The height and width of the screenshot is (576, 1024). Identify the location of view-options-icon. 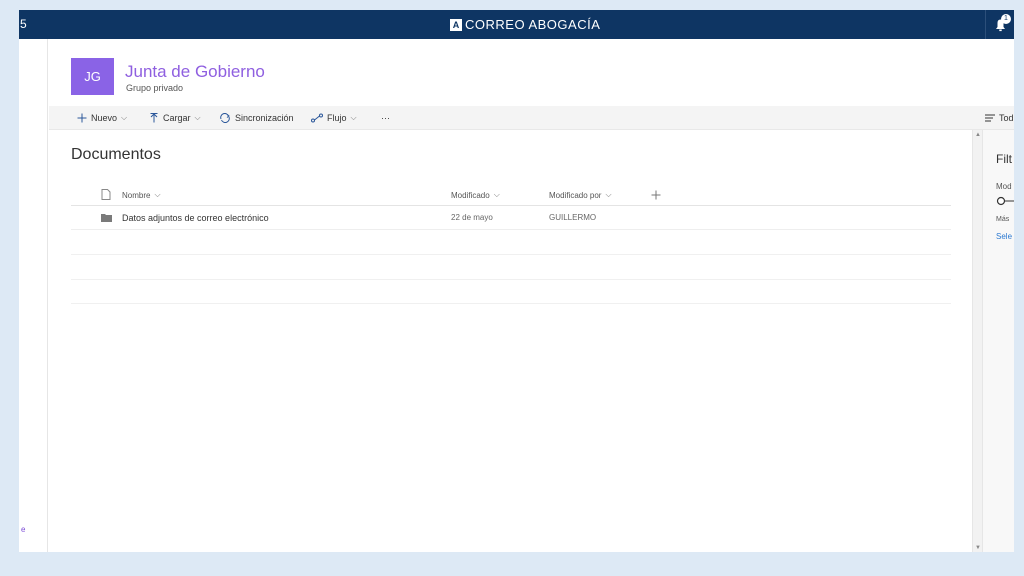
(990, 118).